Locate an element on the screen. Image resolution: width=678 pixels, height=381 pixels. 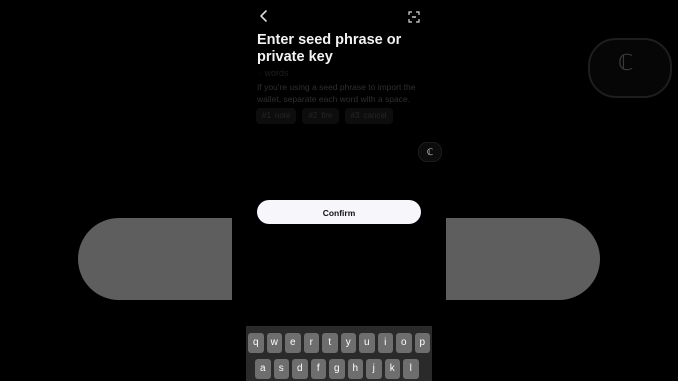
key: s is located at coordinates (281, 369).